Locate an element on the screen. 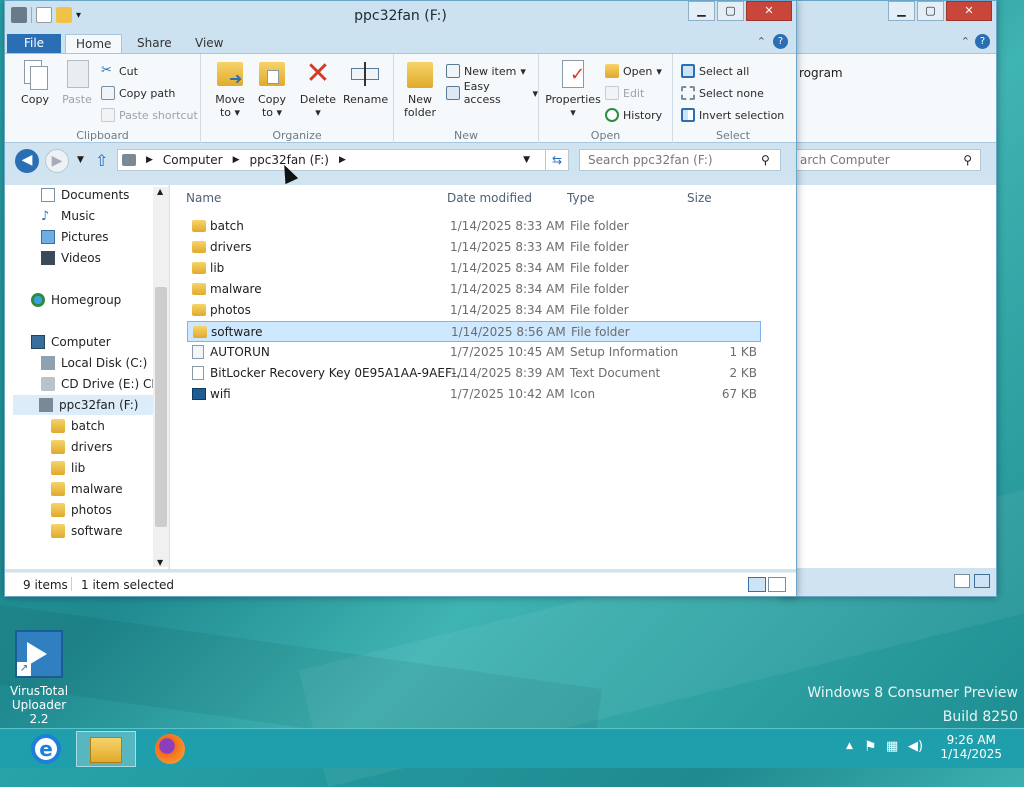 Image resolution: width=1024 pixels, height=787 pixels. tab-home: Home is located at coordinates (94, 43).